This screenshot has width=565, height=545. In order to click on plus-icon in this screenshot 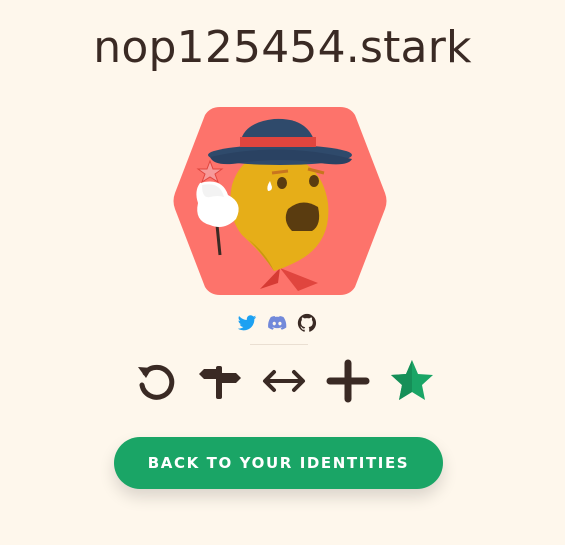, I will do `click(348, 381)`.